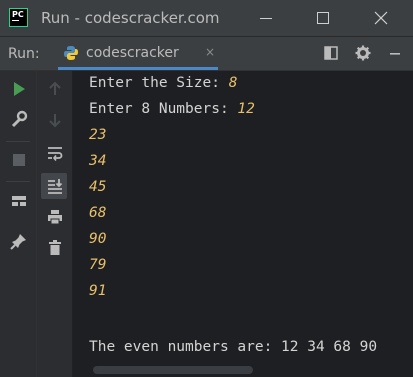 This screenshot has width=413, height=377. What do you see at coordinates (55, 153) in the screenshot?
I see `soft-wrap-icon` at bounding box center [55, 153].